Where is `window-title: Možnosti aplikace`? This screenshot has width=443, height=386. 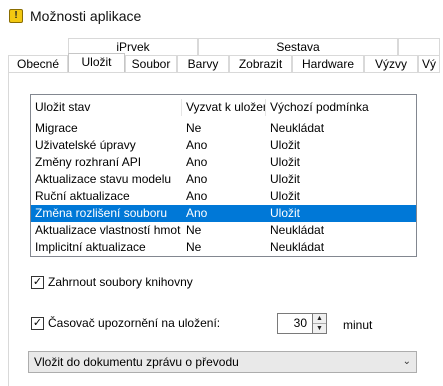
window-title: Možnosti aplikace is located at coordinates (86, 16).